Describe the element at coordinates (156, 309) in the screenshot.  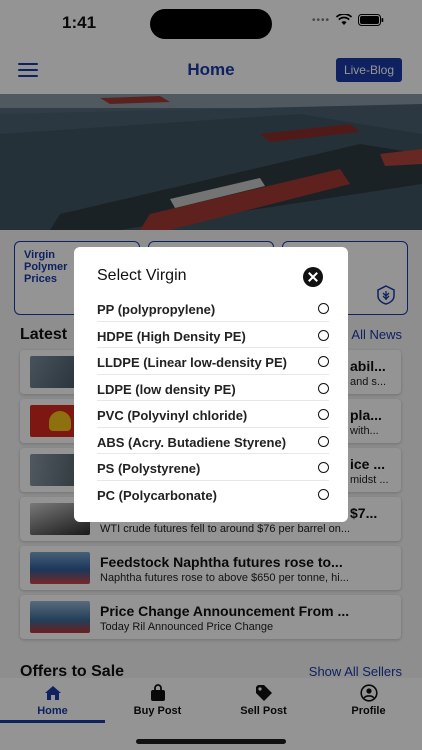
I see `option-label: PP (polypropylene)` at that location.